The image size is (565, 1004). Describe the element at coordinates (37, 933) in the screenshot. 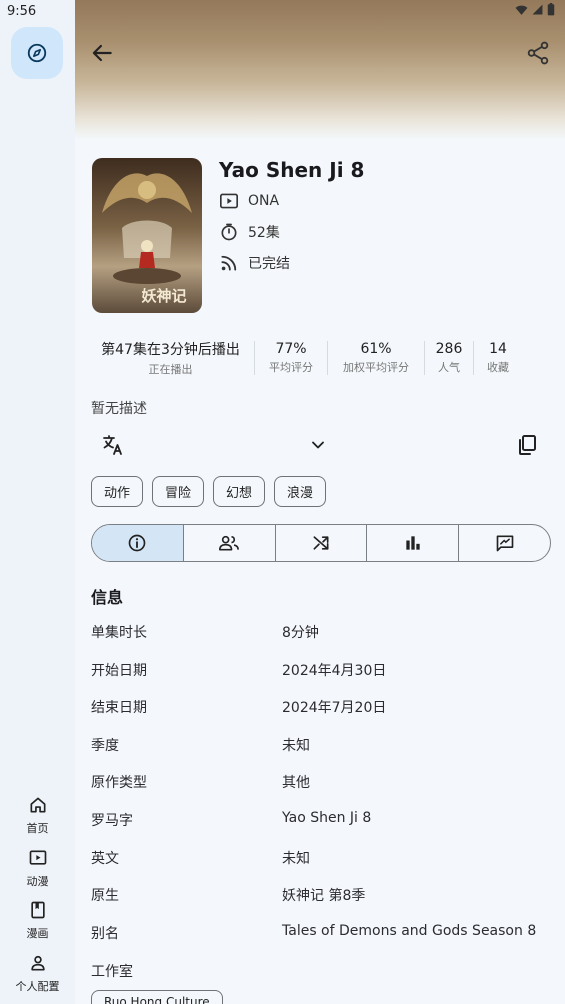

I see `nav-label-manga: 漫画` at that location.